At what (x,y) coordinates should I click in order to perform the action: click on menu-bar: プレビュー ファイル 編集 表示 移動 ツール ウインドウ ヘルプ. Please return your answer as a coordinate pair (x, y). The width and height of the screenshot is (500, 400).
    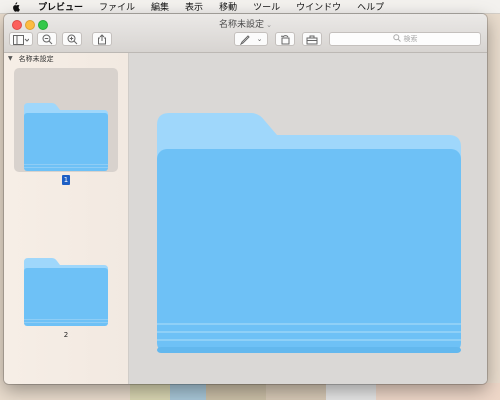
    Looking at the image, I should click on (250, 7).